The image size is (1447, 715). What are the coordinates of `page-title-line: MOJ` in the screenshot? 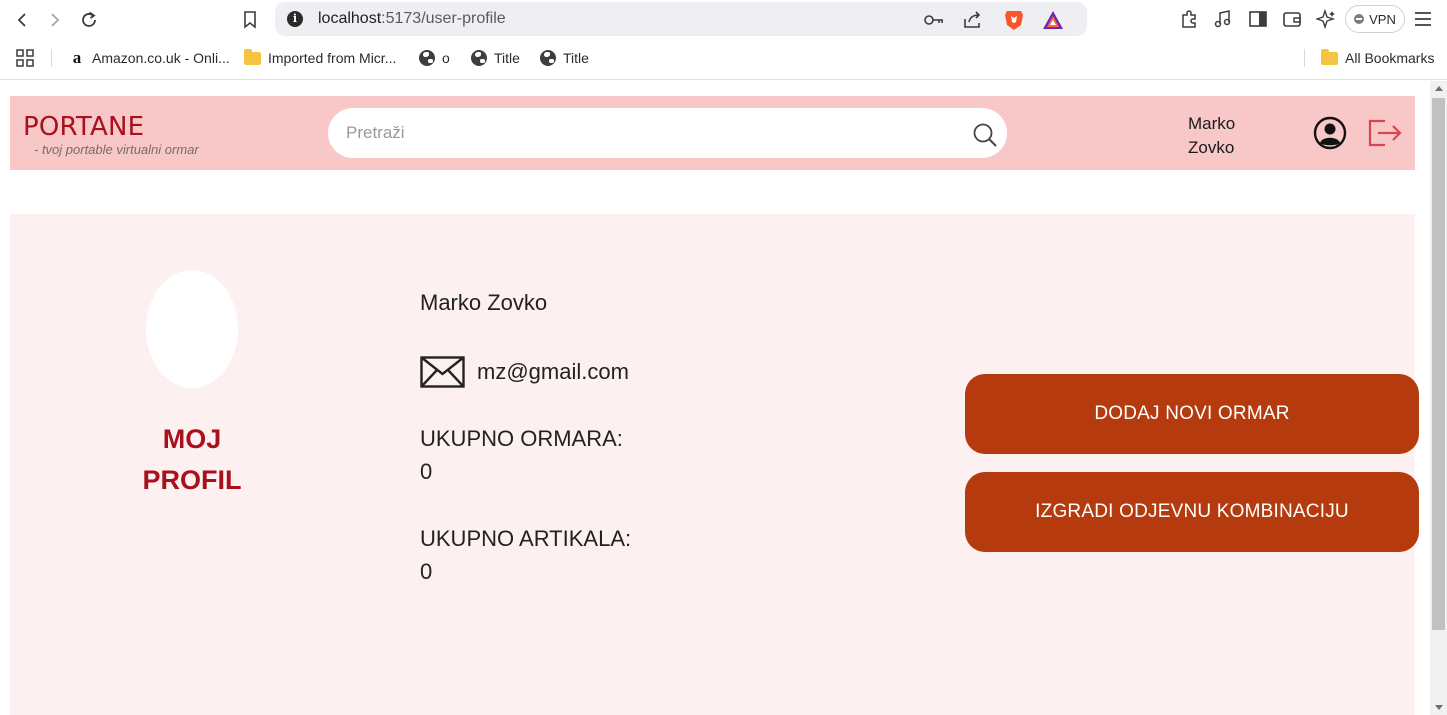 It's located at (192, 439).